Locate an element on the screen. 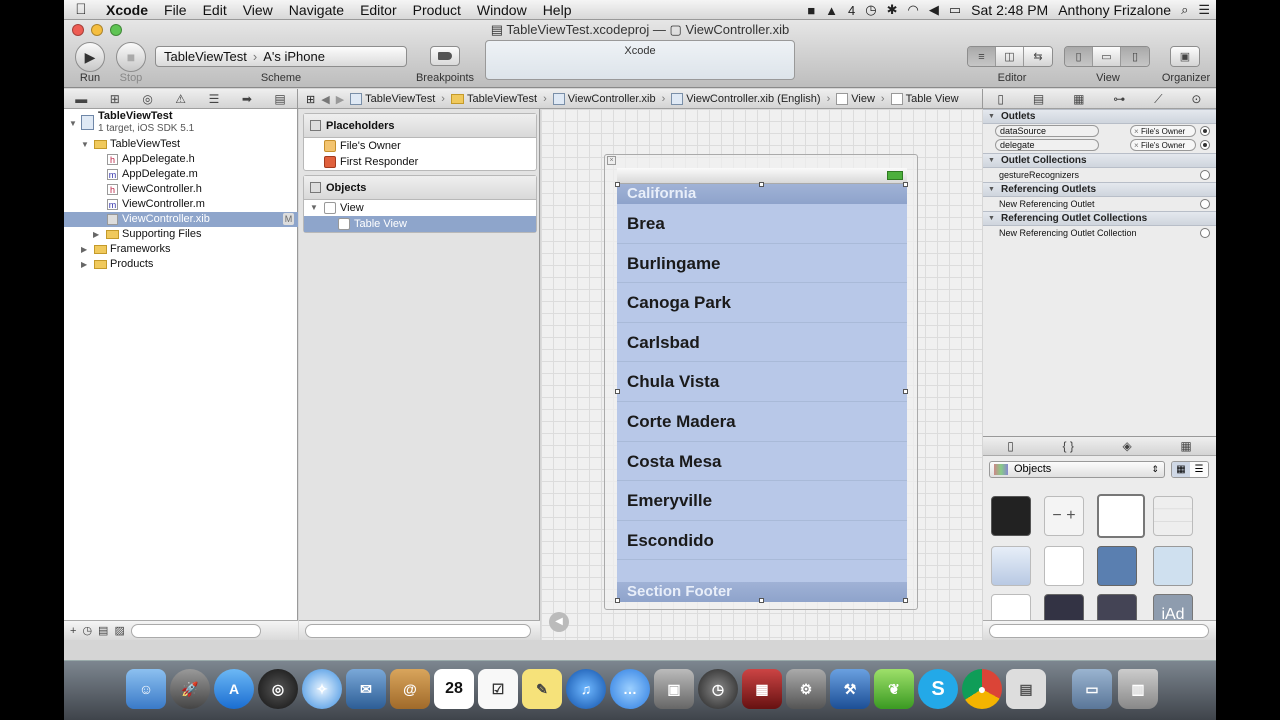 The height and width of the screenshot is (720, 1280). scheme-selector: TableViewTest › A's iPhone is located at coordinates (281, 56).